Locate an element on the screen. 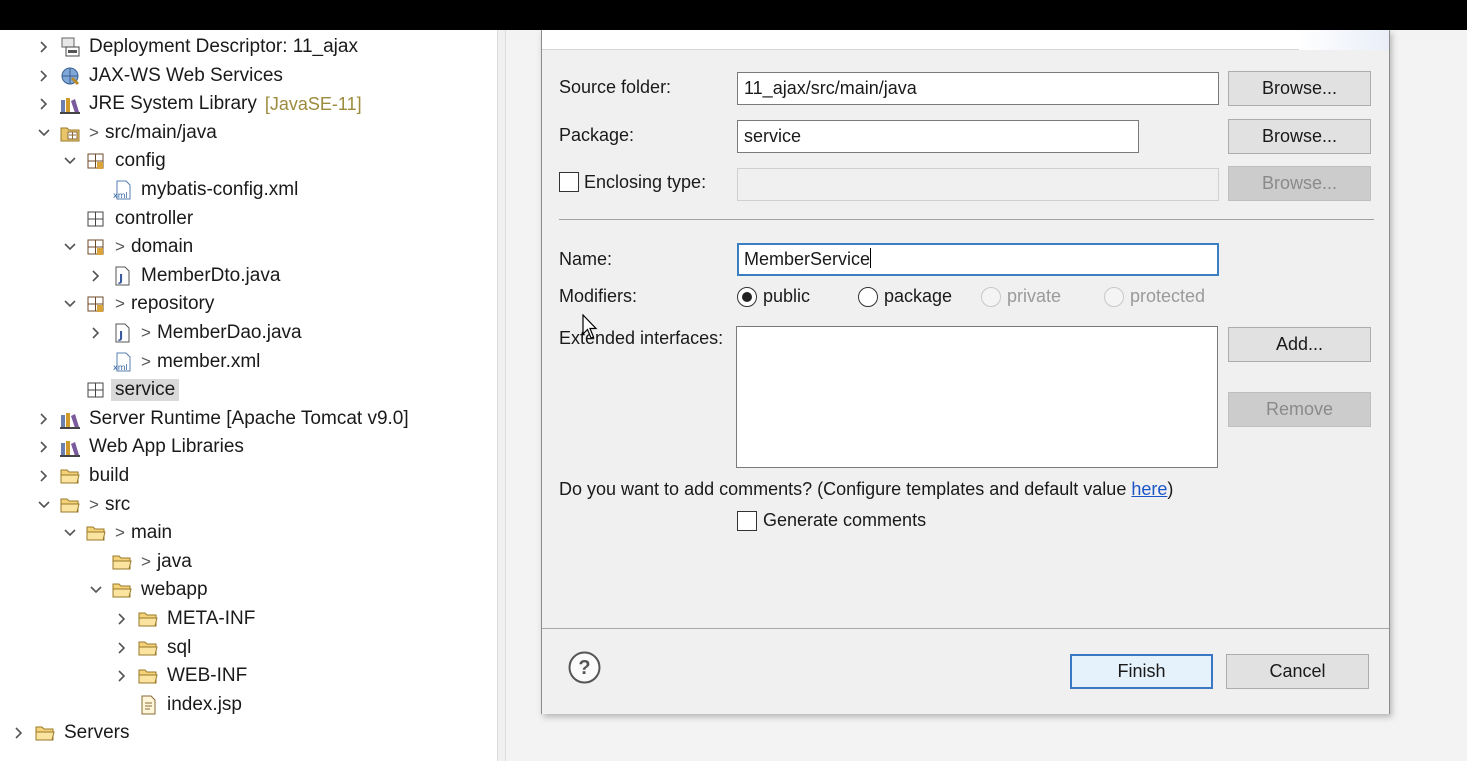 The height and width of the screenshot is (761, 1467). svg-text: J is located at coordinates (120, 335).